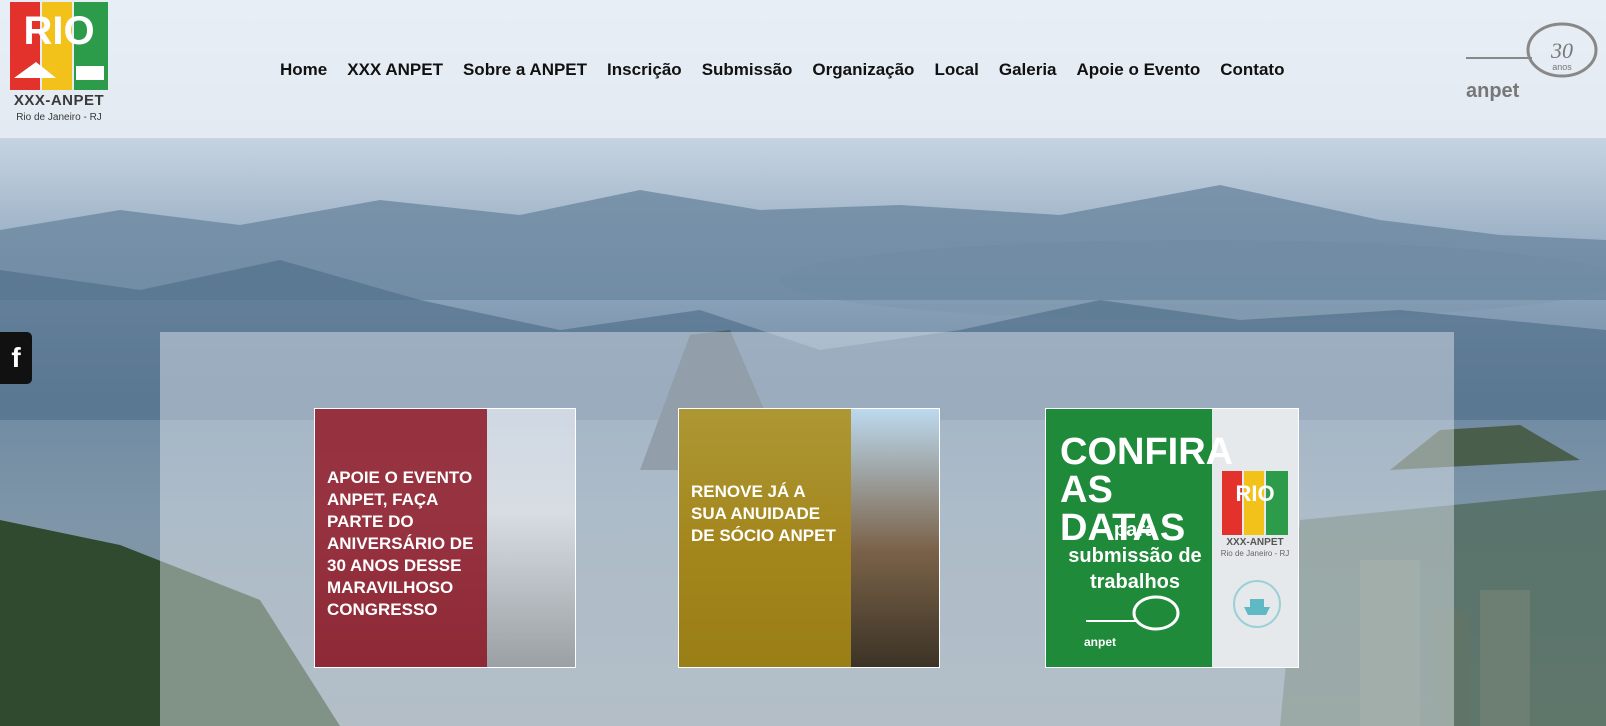 Image resolution: width=1606 pixels, height=726 pixels. I want to click on card-mini-title: XXX-ANPET, so click(1255, 542).